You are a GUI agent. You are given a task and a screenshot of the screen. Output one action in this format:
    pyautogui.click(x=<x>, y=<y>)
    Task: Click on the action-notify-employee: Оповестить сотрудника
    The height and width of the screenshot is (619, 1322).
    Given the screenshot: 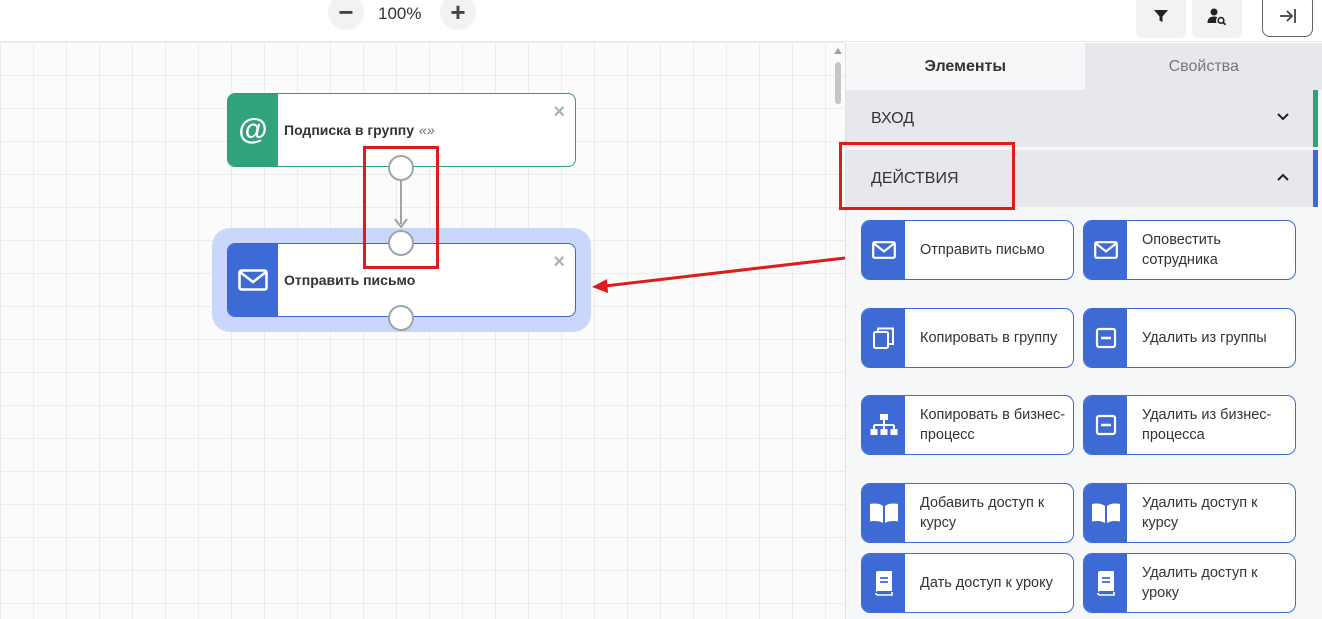 What is the action you would take?
    pyautogui.click(x=1189, y=250)
    